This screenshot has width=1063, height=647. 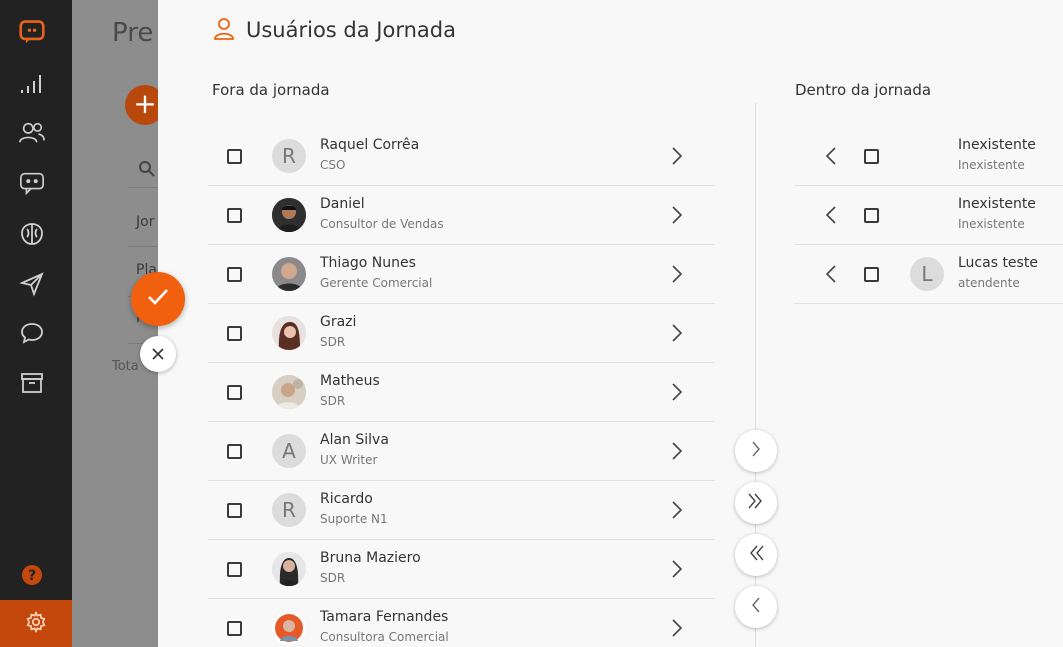 What do you see at coordinates (461, 392) in the screenshot?
I see `list-item: Matheus SDR` at bounding box center [461, 392].